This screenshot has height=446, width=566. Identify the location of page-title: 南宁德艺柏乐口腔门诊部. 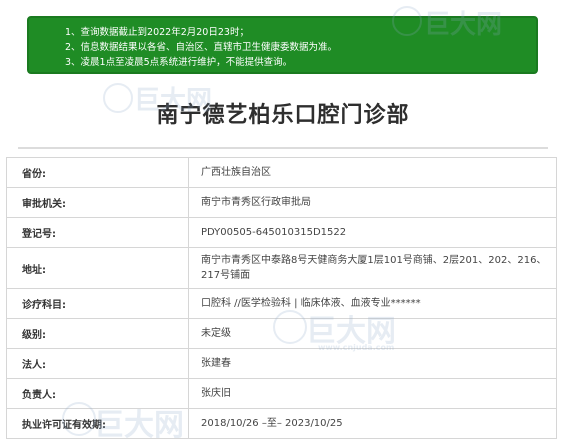
(283, 115).